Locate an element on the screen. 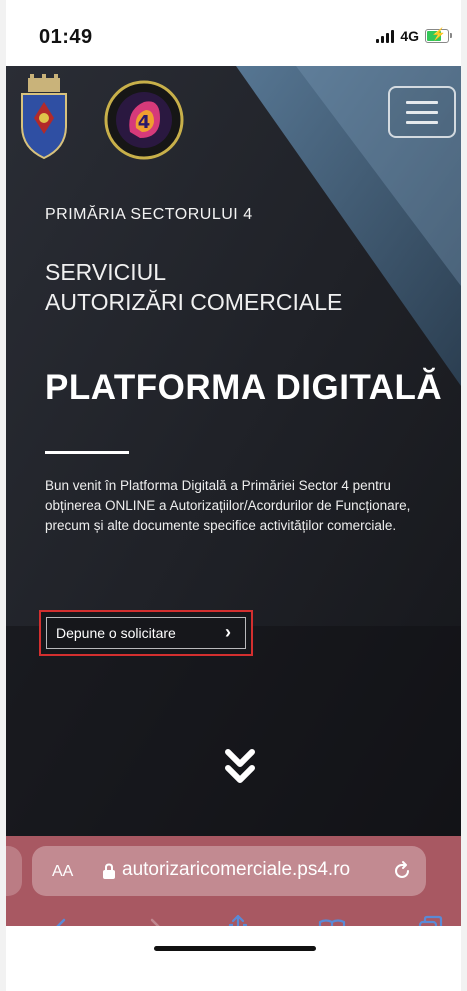  lock-icon is located at coordinates (109, 871).